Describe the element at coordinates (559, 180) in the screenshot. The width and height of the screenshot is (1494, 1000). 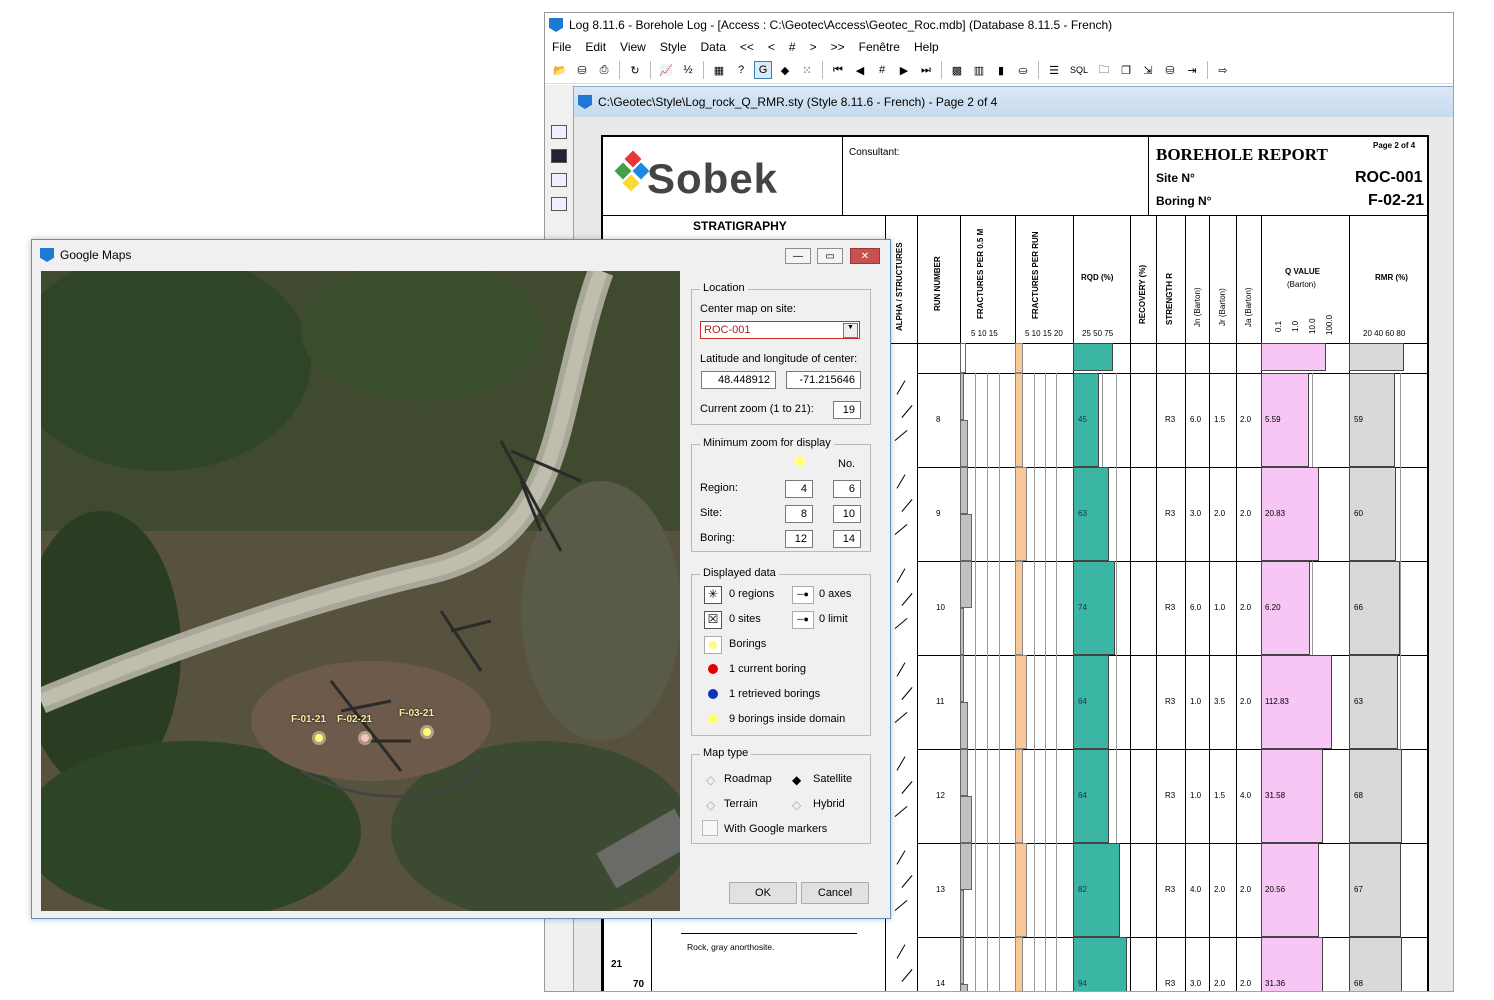
I see `layout-icon` at that location.